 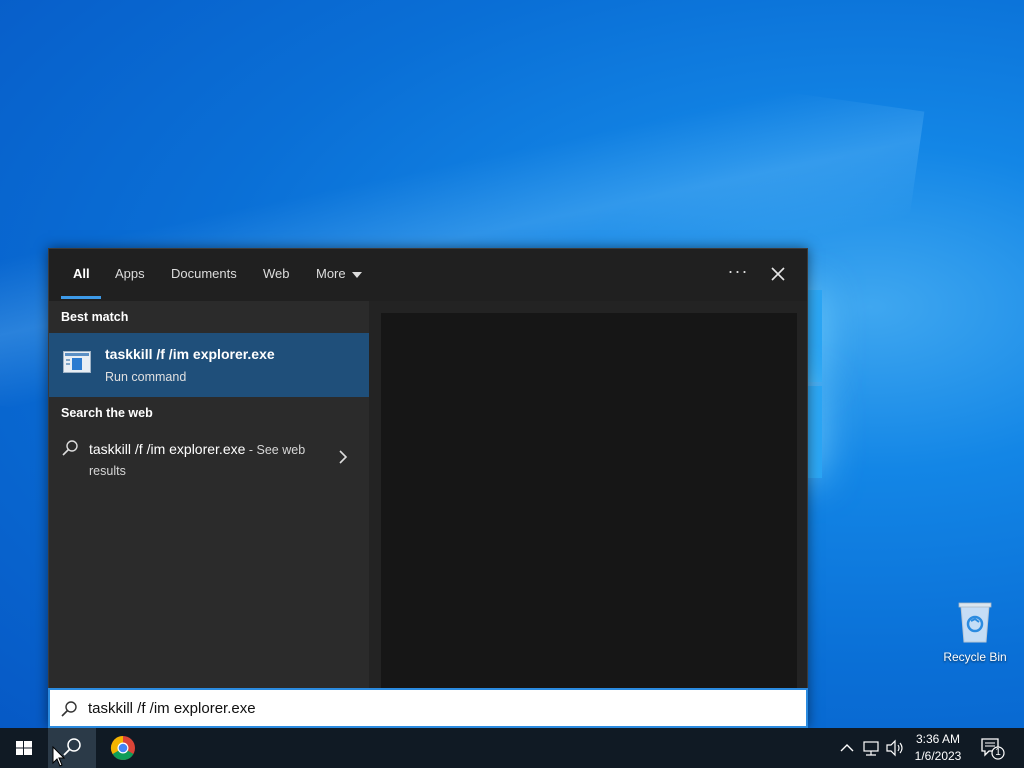 I want to click on best-match-heading: Best match, so click(x=95, y=317).